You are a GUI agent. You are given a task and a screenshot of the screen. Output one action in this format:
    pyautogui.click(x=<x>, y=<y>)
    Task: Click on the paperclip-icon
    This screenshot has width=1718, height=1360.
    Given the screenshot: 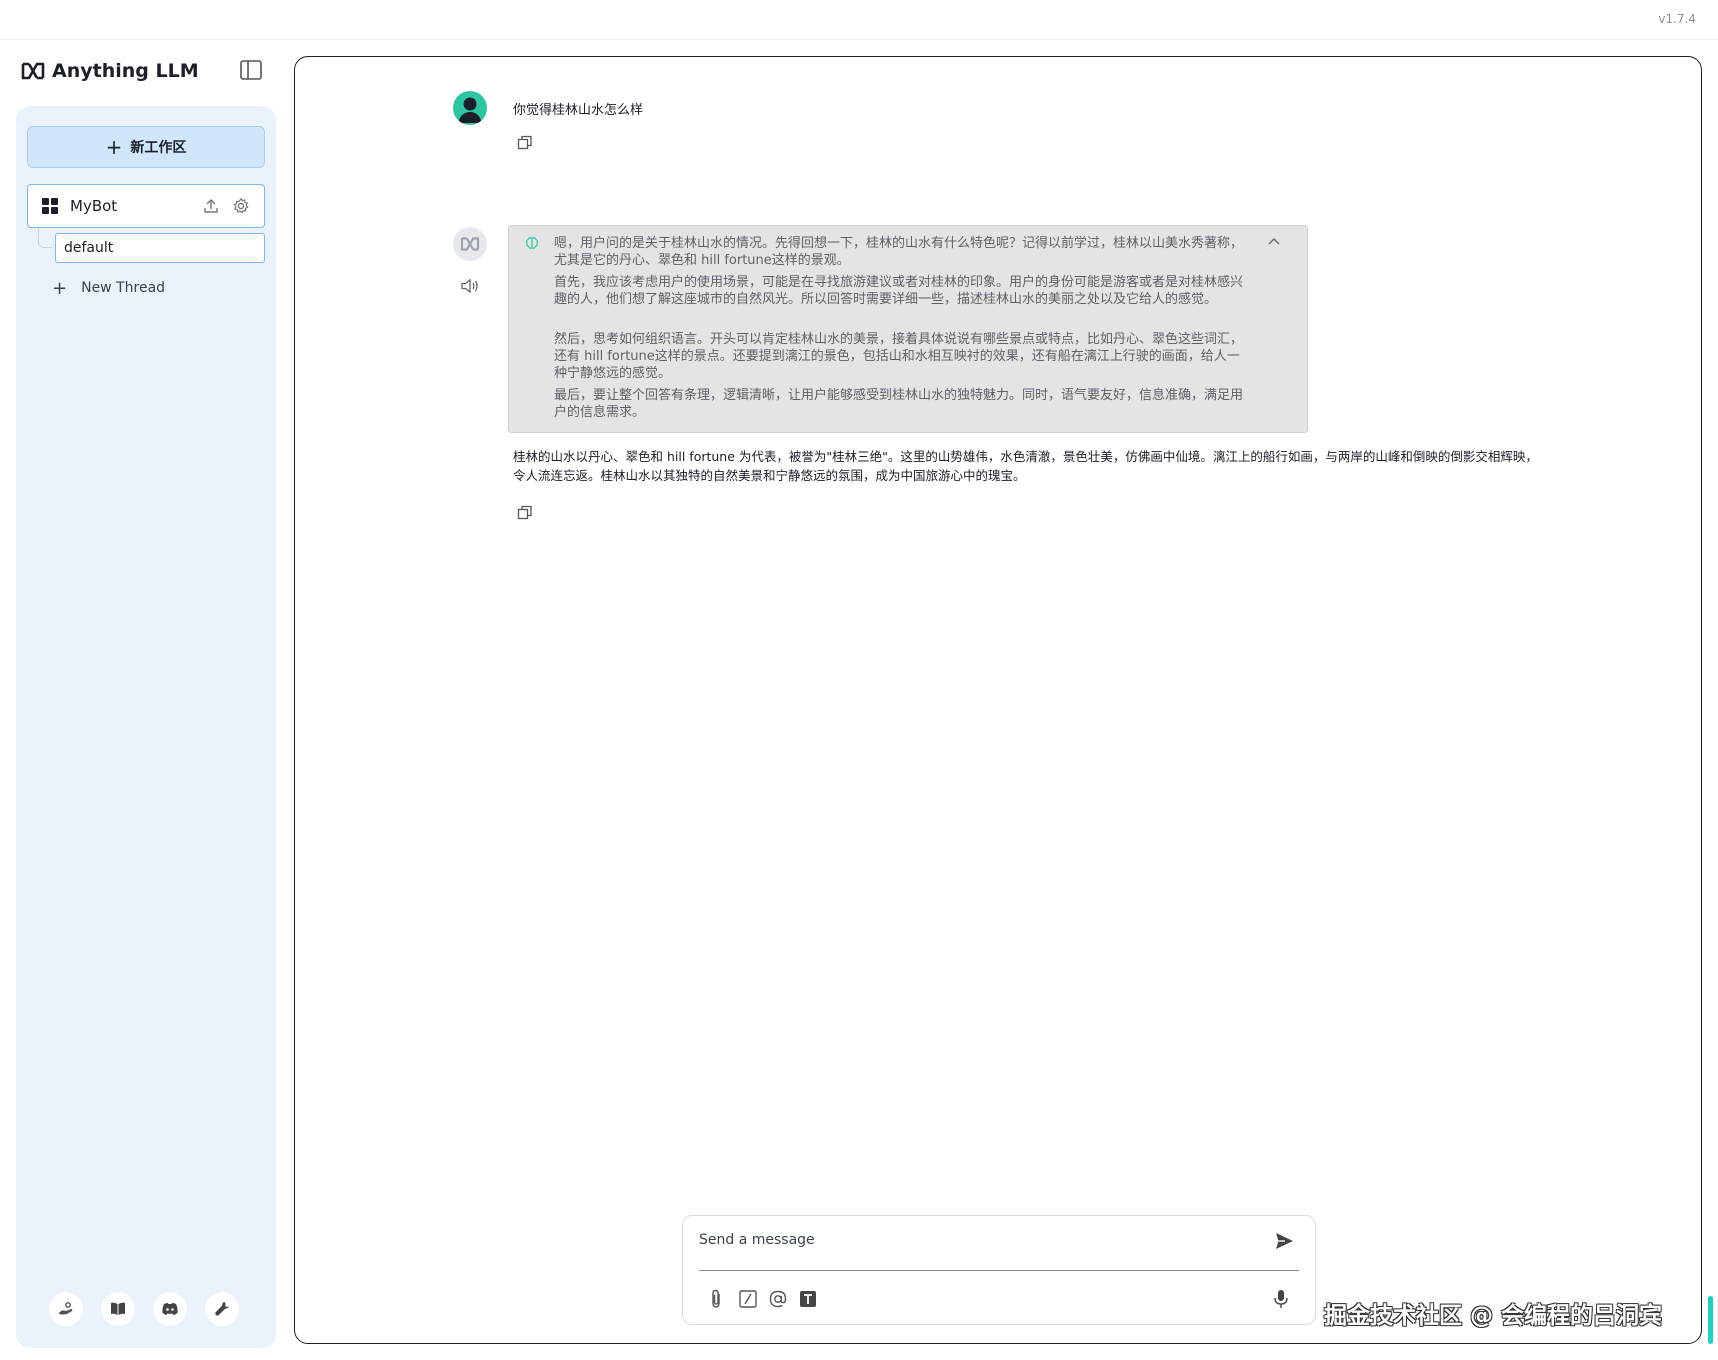 What is the action you would take?
    pyautogui.click(x=716, y=1299)
    